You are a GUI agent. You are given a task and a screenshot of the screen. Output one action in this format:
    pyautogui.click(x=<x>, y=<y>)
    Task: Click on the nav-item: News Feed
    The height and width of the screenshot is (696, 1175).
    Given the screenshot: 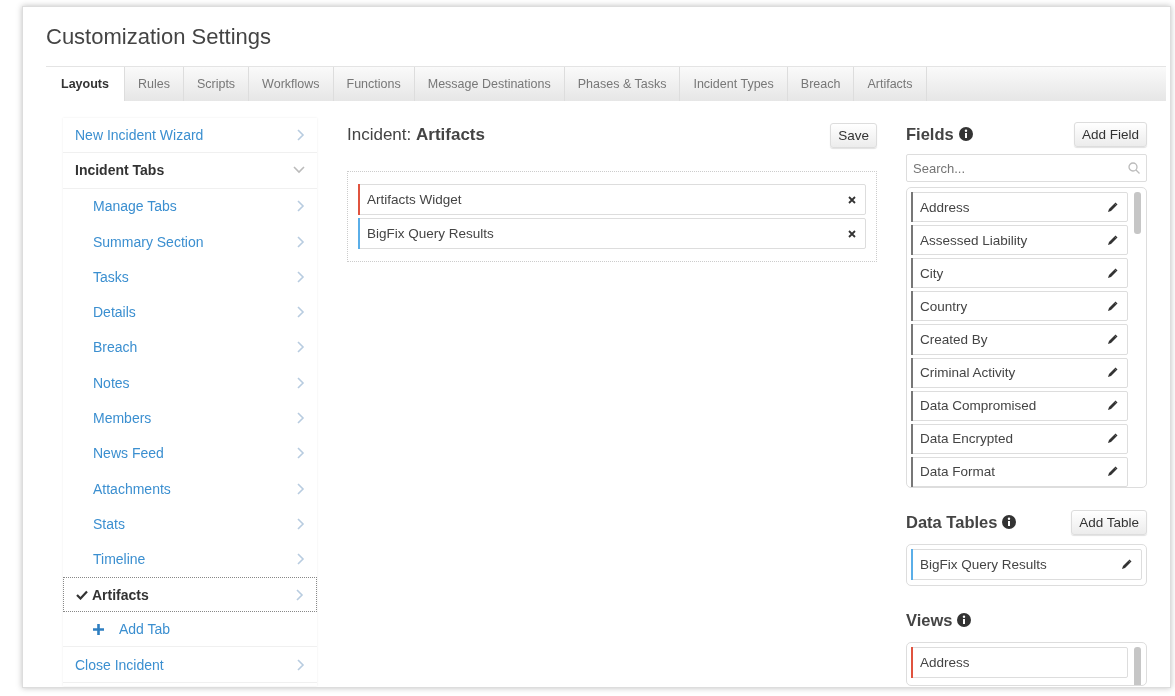 What is the action you would take?
    pyautogui.click(x=190, y=453)
    